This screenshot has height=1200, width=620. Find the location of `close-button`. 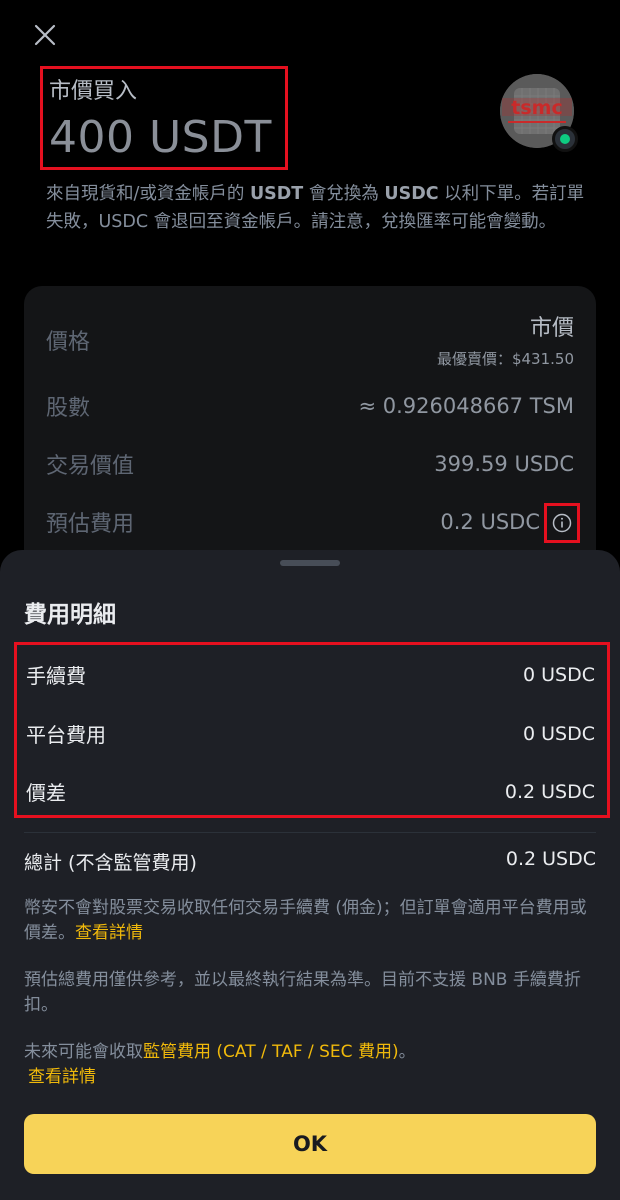

close-button is located at coordinates (45, 35).